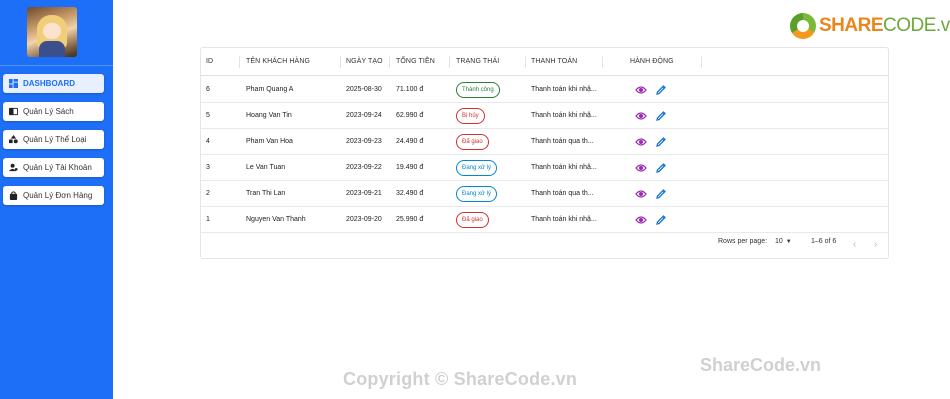  I want to click on sidebar-item-categories: Quản Lý Thể Loại, so click(53, 139).